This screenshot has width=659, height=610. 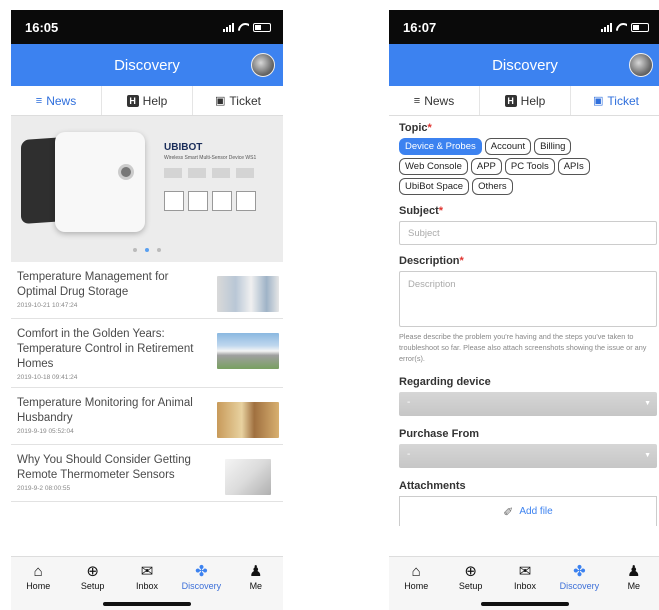 I want to click on help-icon: H, so click(x=510, y=100).